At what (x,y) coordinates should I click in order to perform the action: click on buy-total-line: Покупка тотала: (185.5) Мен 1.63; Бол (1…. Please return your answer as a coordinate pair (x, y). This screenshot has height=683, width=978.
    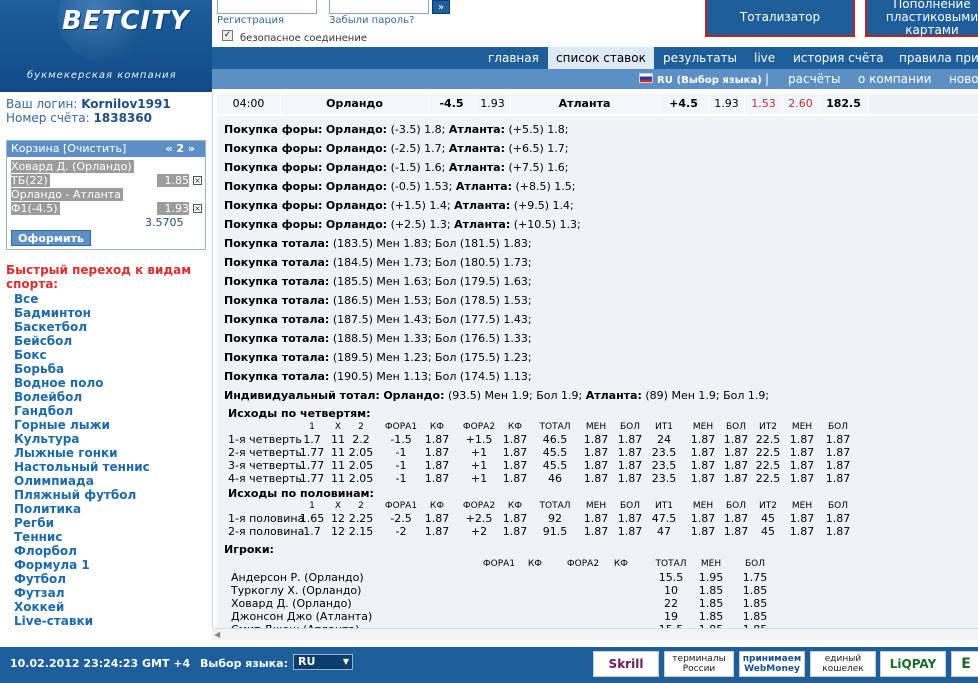
    Looking at the image, I should click on (378, 281).